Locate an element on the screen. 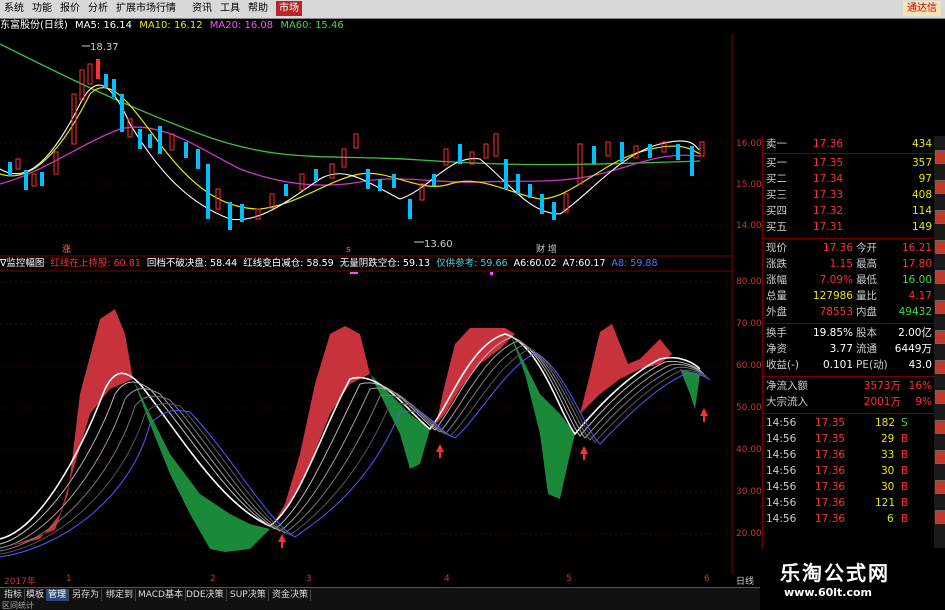 The image size is (945, 610). s3-label: 红线变白减仓: is located at coordinates (273, 263).